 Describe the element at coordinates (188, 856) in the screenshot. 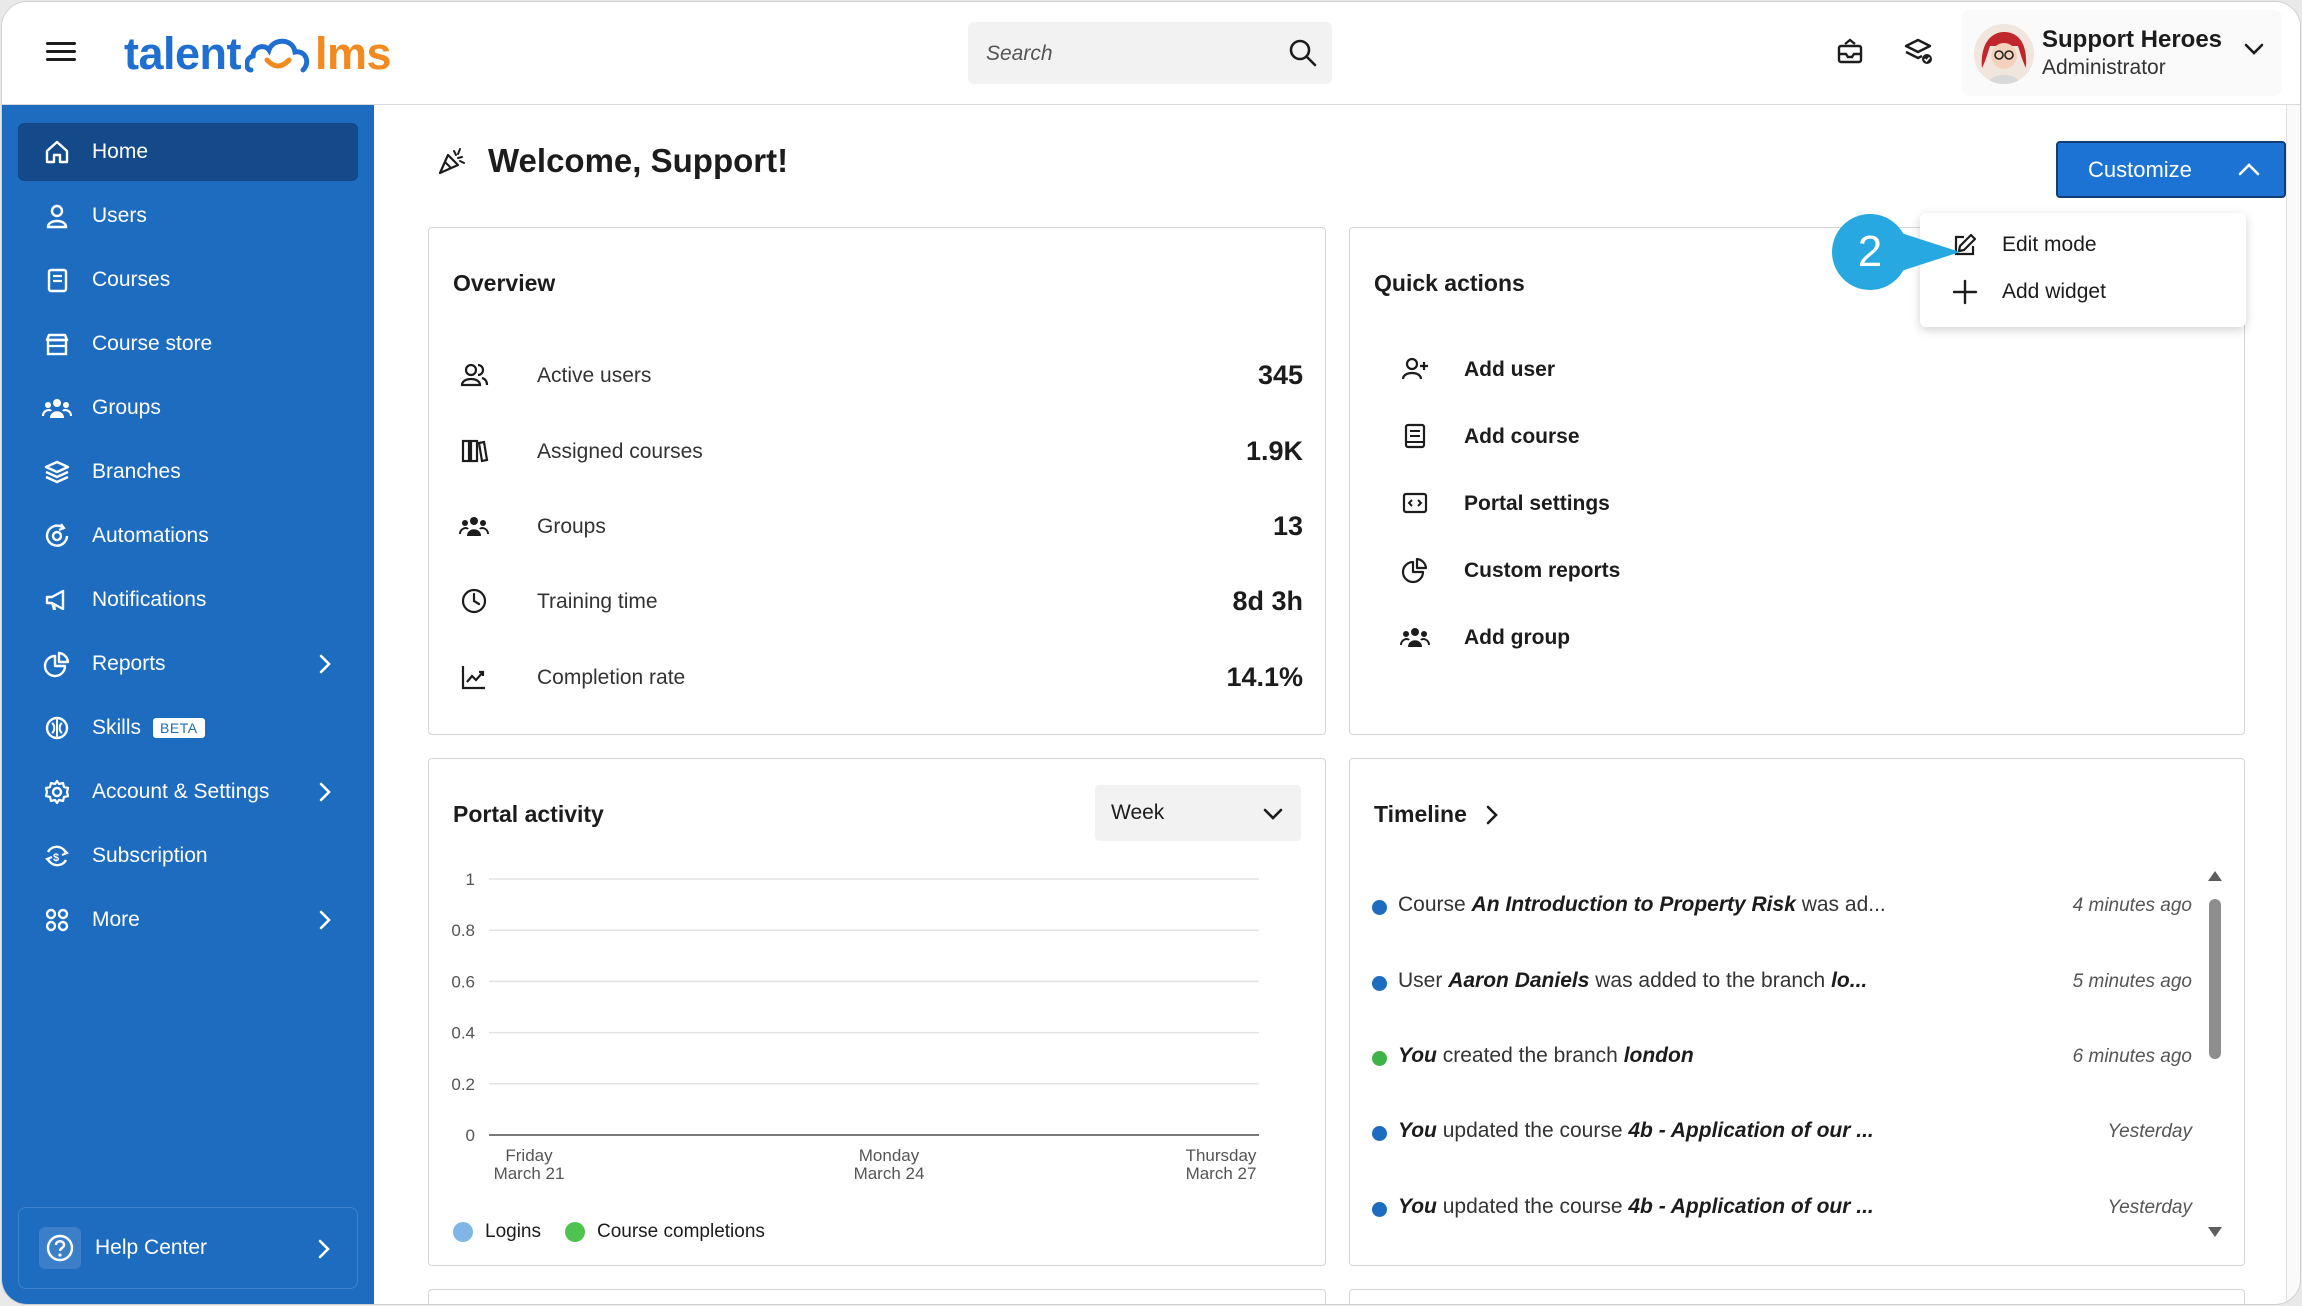

I see `sidebar-item-subscription: $ Subscription` at that location.